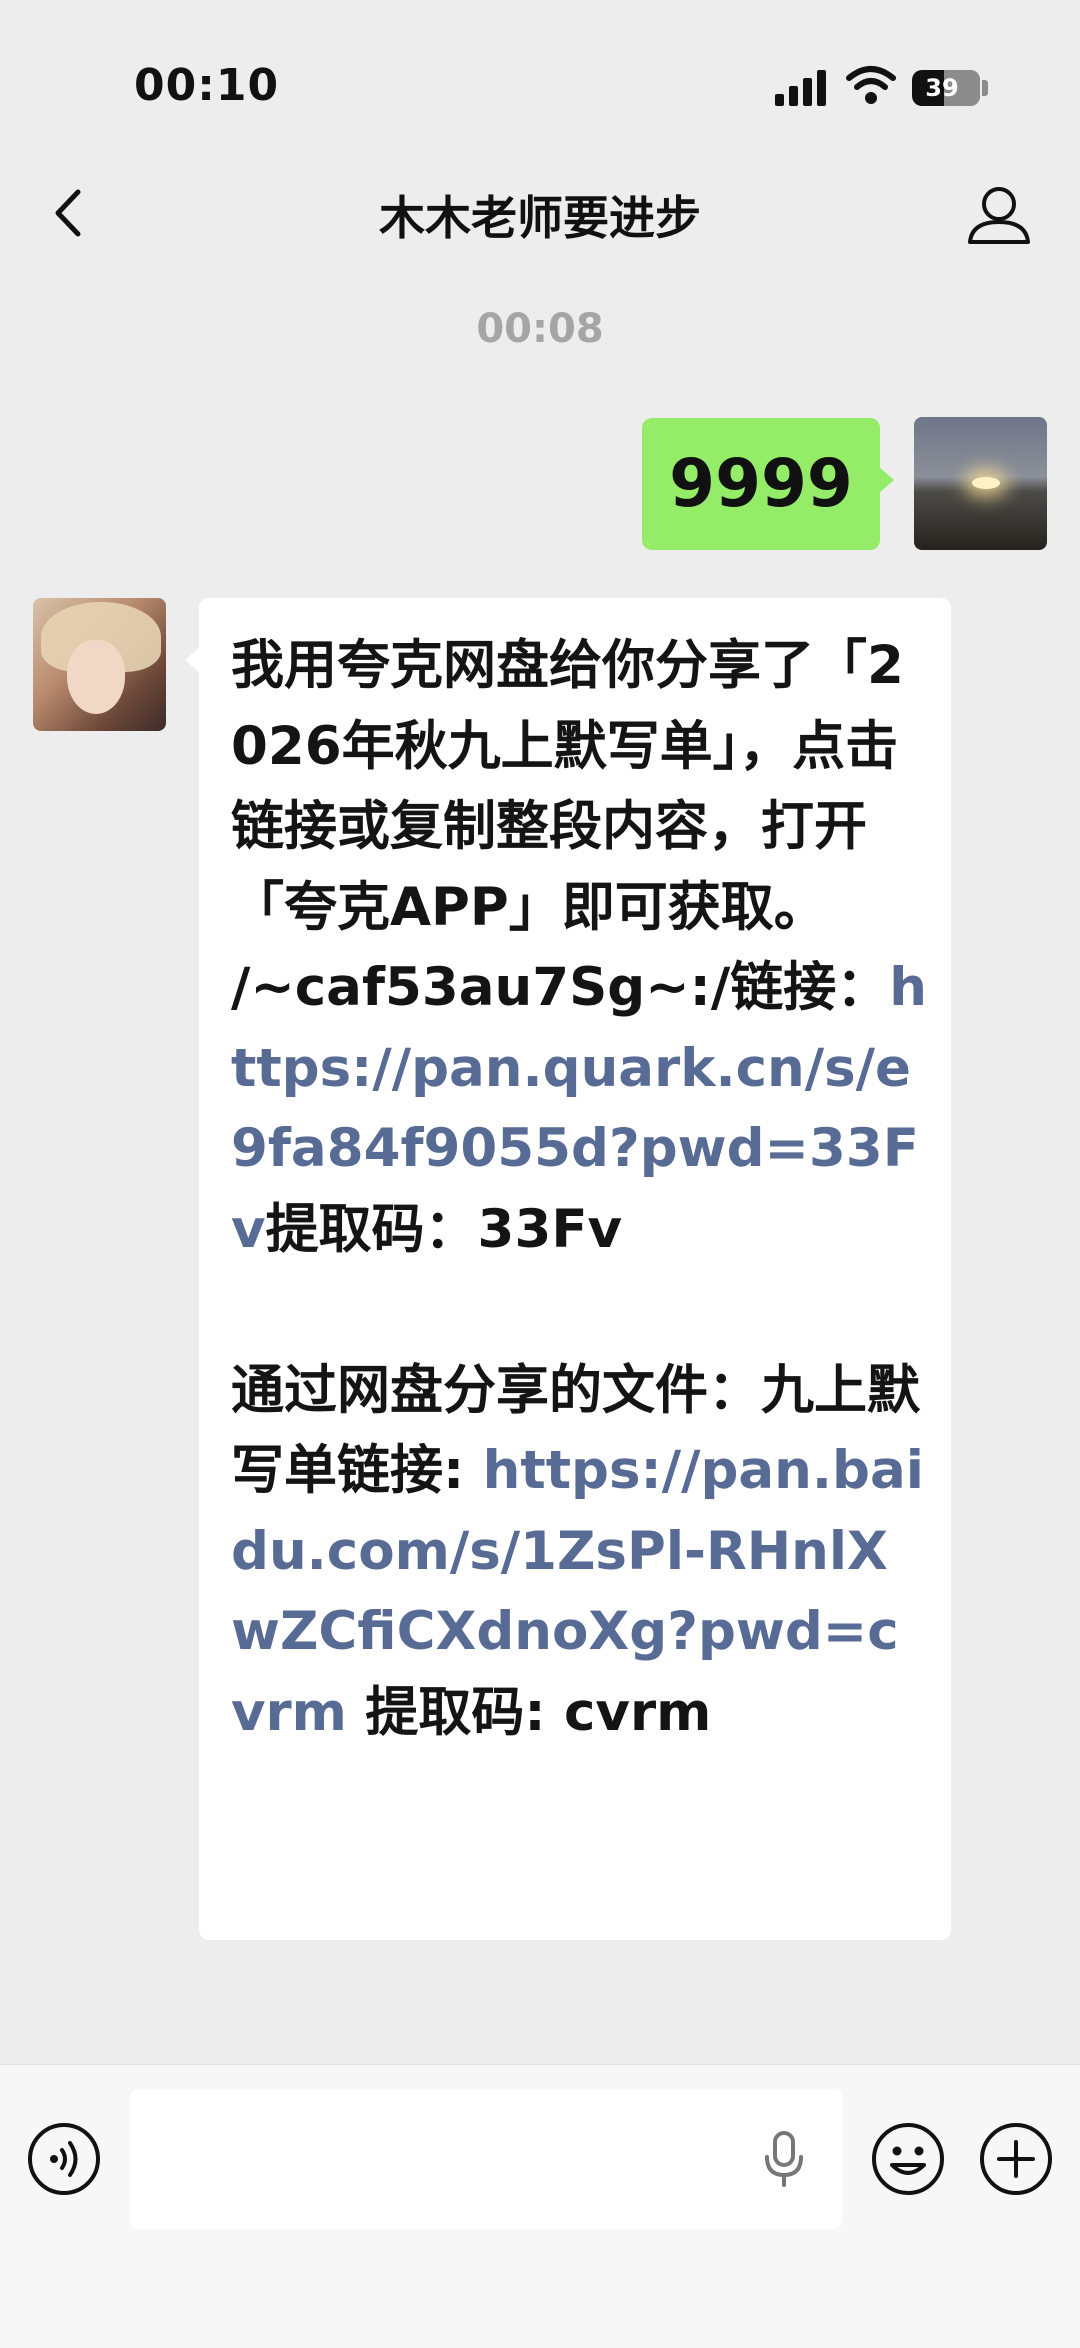 This screenshot has width=1080, height=2348. I want to click on message-input, so click(486, 2159).